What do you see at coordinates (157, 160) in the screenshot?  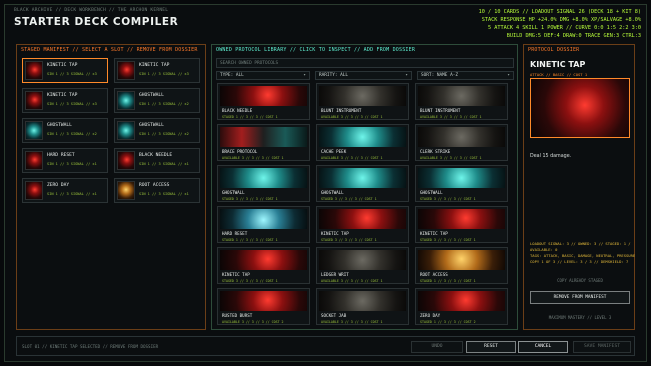 I see `manifest-slot: BLACK NEEDLE SIN 1 // 3 SIGNAL // x1` at bounding box center [157, 160].